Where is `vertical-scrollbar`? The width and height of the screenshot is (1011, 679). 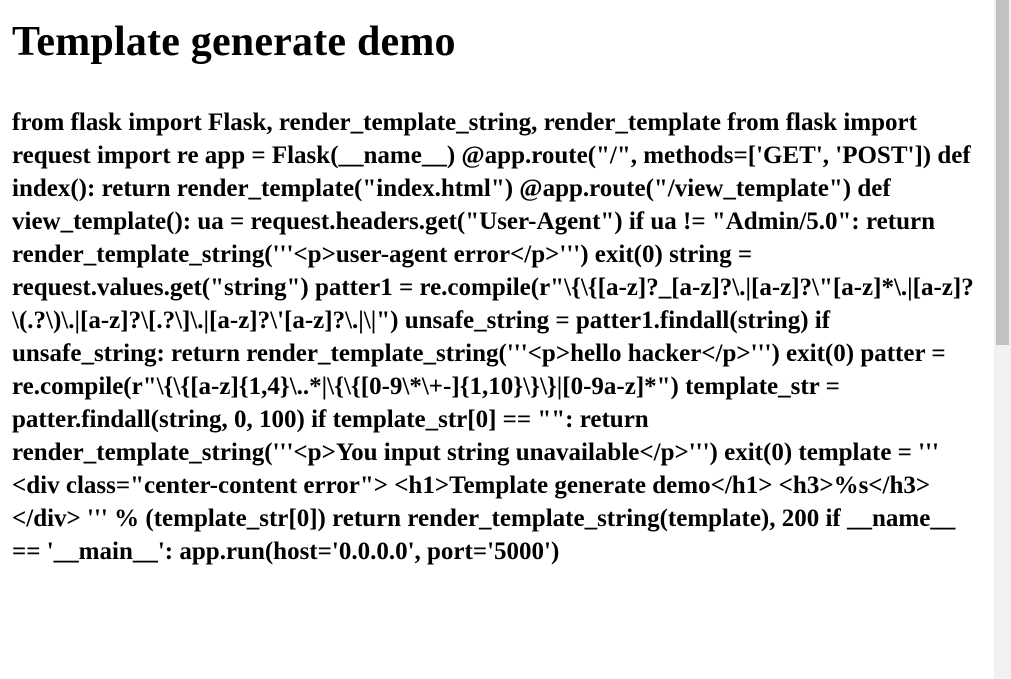
vertical-scrollbar is located at coordinates (1002, 339).